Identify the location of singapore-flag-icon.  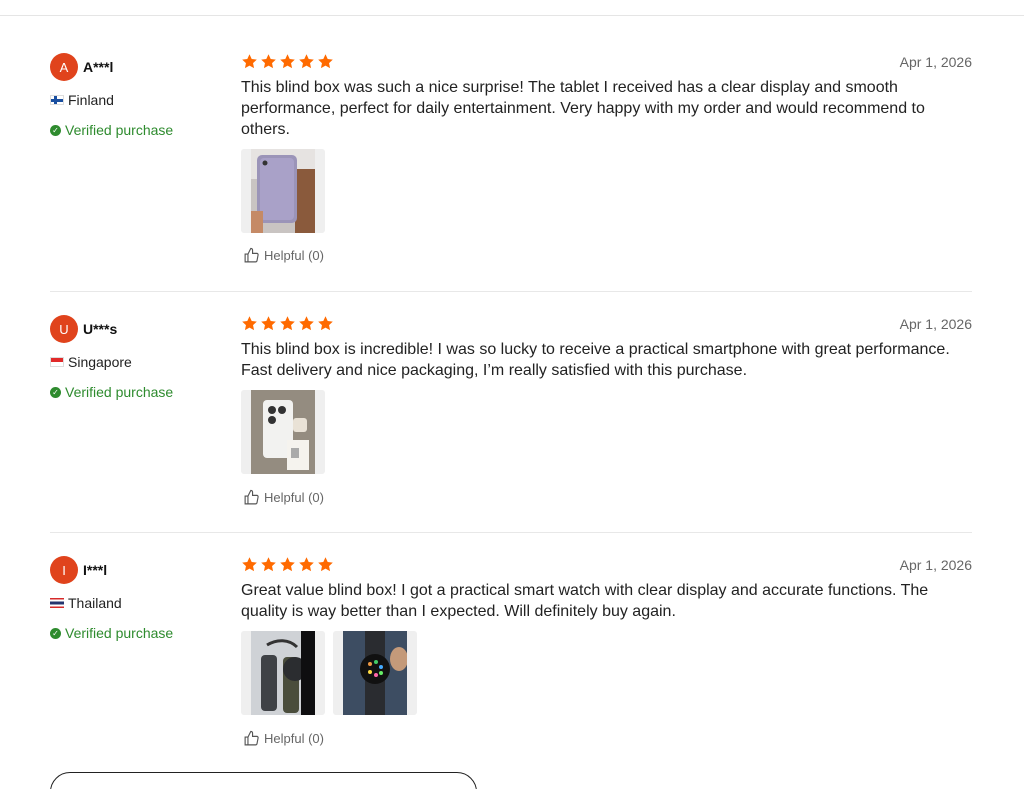
(57, 362).